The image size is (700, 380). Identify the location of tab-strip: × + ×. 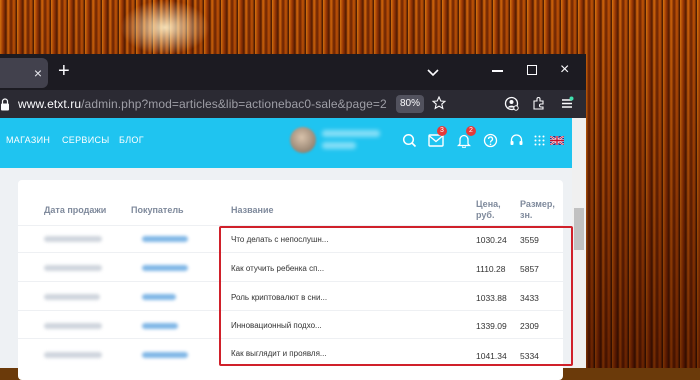
(293, 72).